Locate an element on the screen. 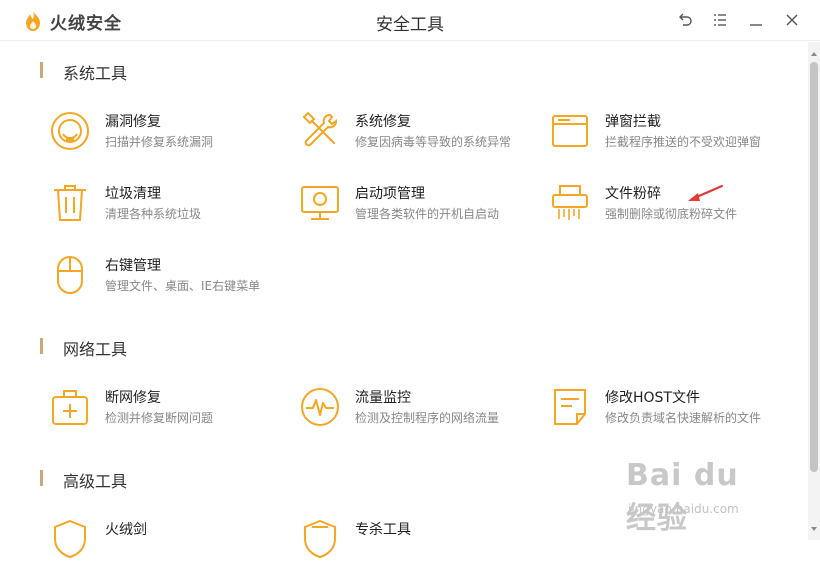  sword-shield-icon is located at coordinates (70, 539).